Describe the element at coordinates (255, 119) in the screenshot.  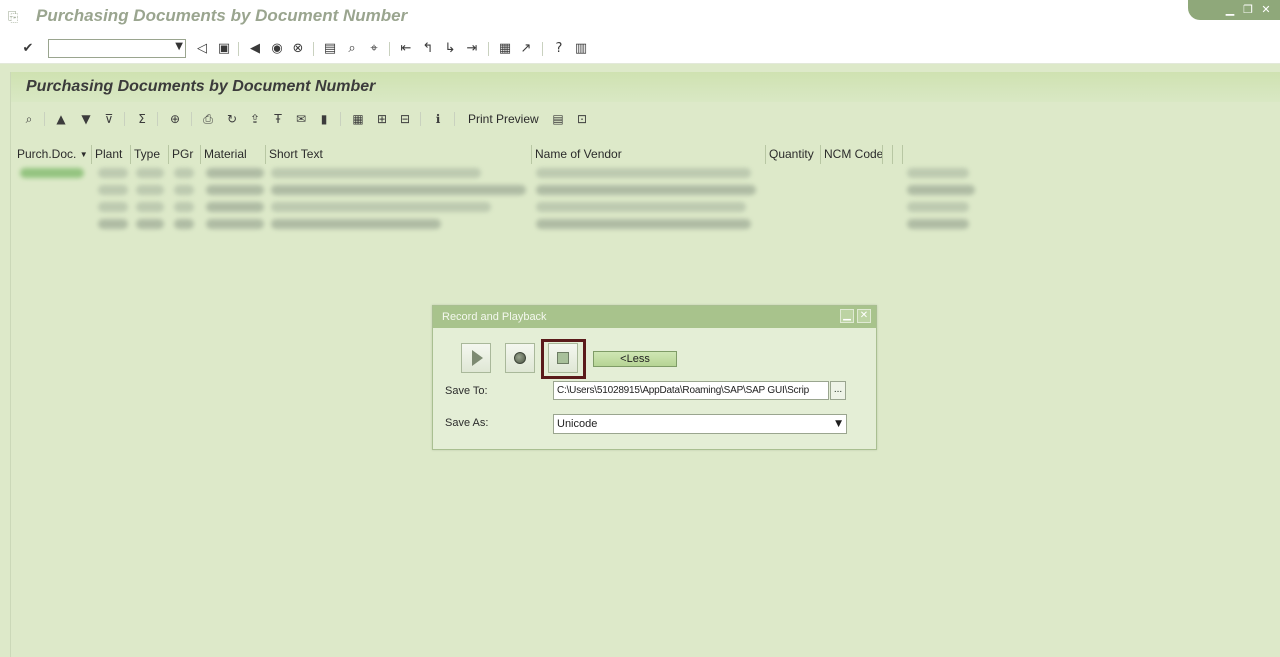
I see `export-icon: ⇪` at that location.